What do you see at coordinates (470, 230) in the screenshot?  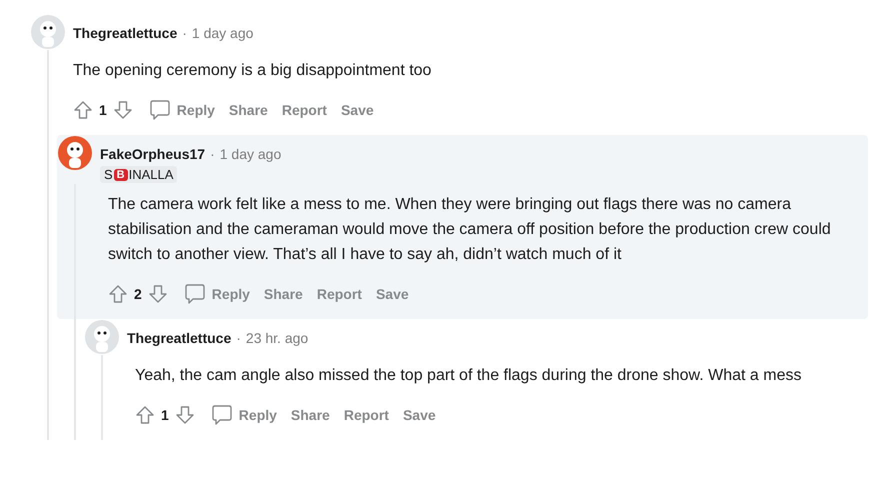 I see `comment-text: The camera work felt like a mess to me. When they were bringing out flags there was no camera stabilisation and the cameraman would move the camera off position before the production crew could switch to another view. That’s all I have to say ah, didn’t watch much of it` at bounding box center [470, 230].